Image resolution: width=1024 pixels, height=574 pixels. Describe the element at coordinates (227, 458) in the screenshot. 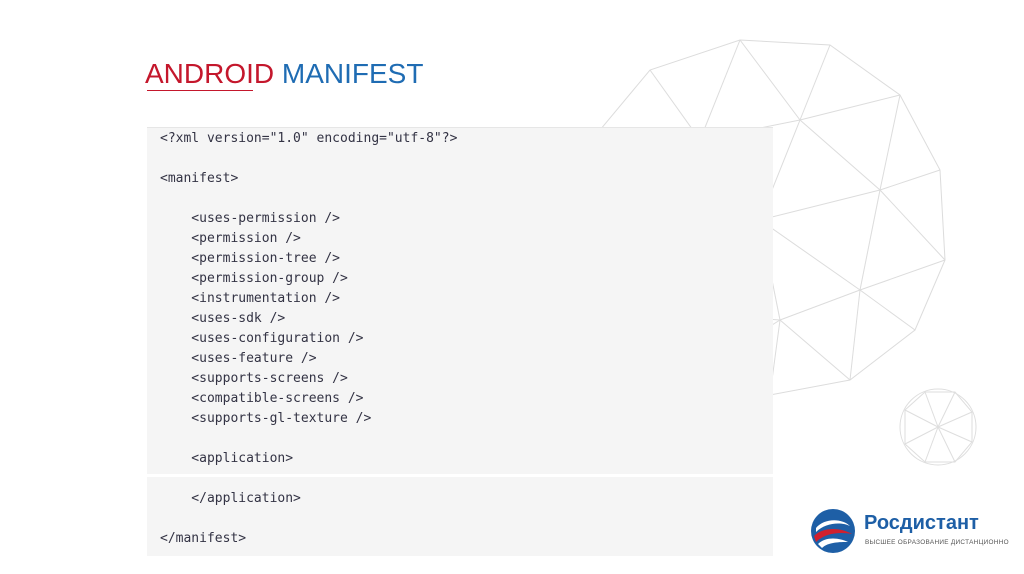

I see `code-line: <application>` at that location.